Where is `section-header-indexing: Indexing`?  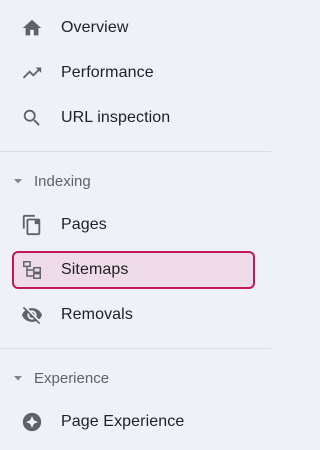
section-header-indexing: Indexing is located at coordinates (135, 181).